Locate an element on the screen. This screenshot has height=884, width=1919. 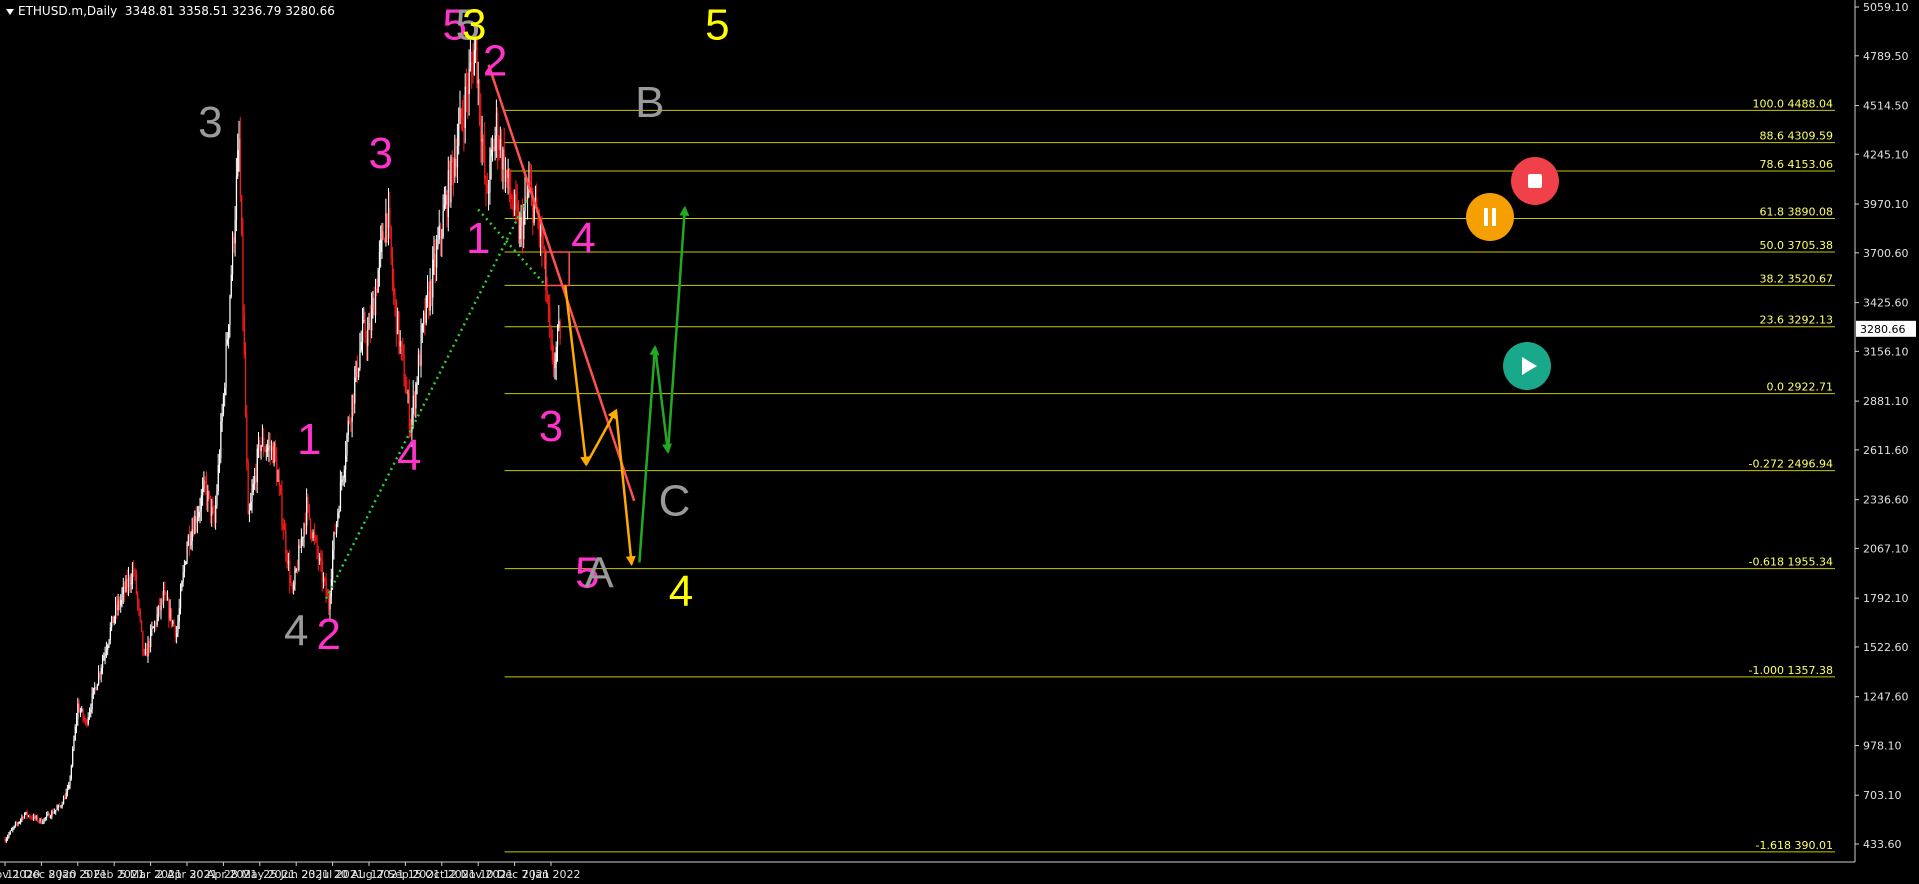
stop-button is located at coordinates (1535, 181).